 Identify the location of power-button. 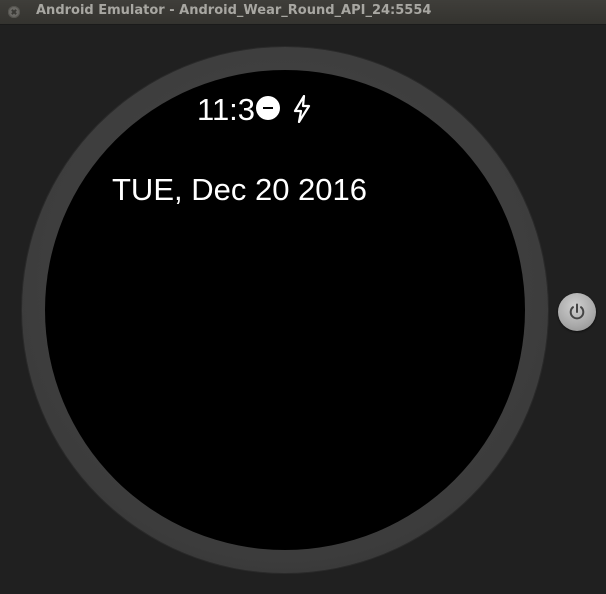
(577, 312).